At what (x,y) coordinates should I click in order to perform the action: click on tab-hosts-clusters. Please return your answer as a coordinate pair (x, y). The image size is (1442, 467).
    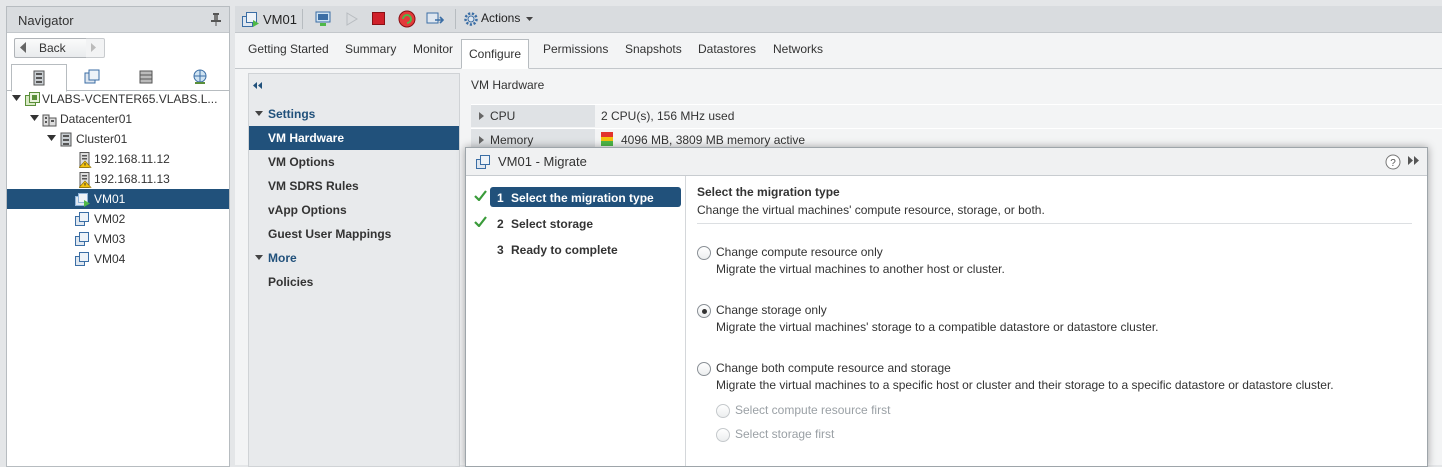
    Looking at the image, I should click on (39, 78).